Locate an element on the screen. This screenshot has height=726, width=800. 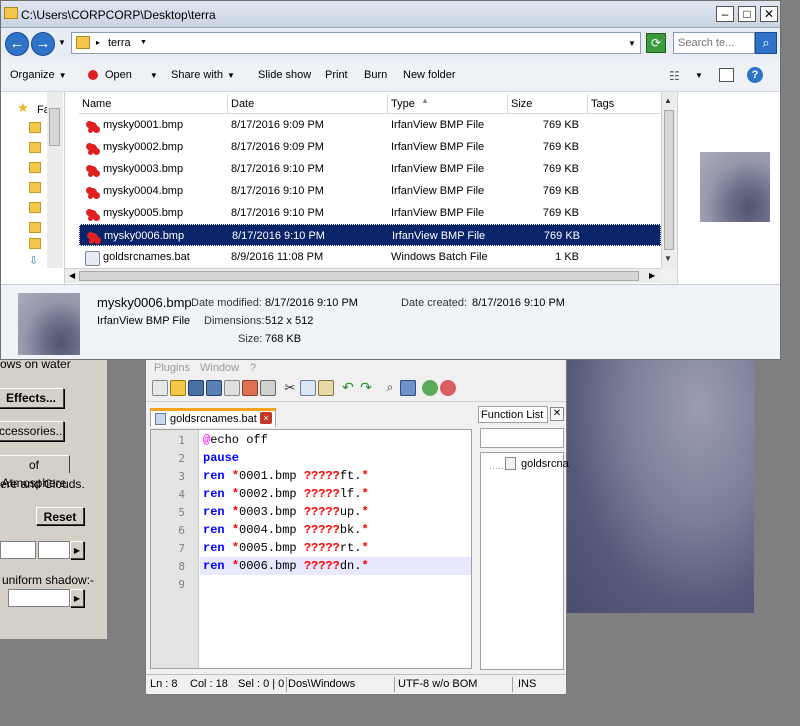
search-icon: ⌕ is located at coordinates (766, 43).